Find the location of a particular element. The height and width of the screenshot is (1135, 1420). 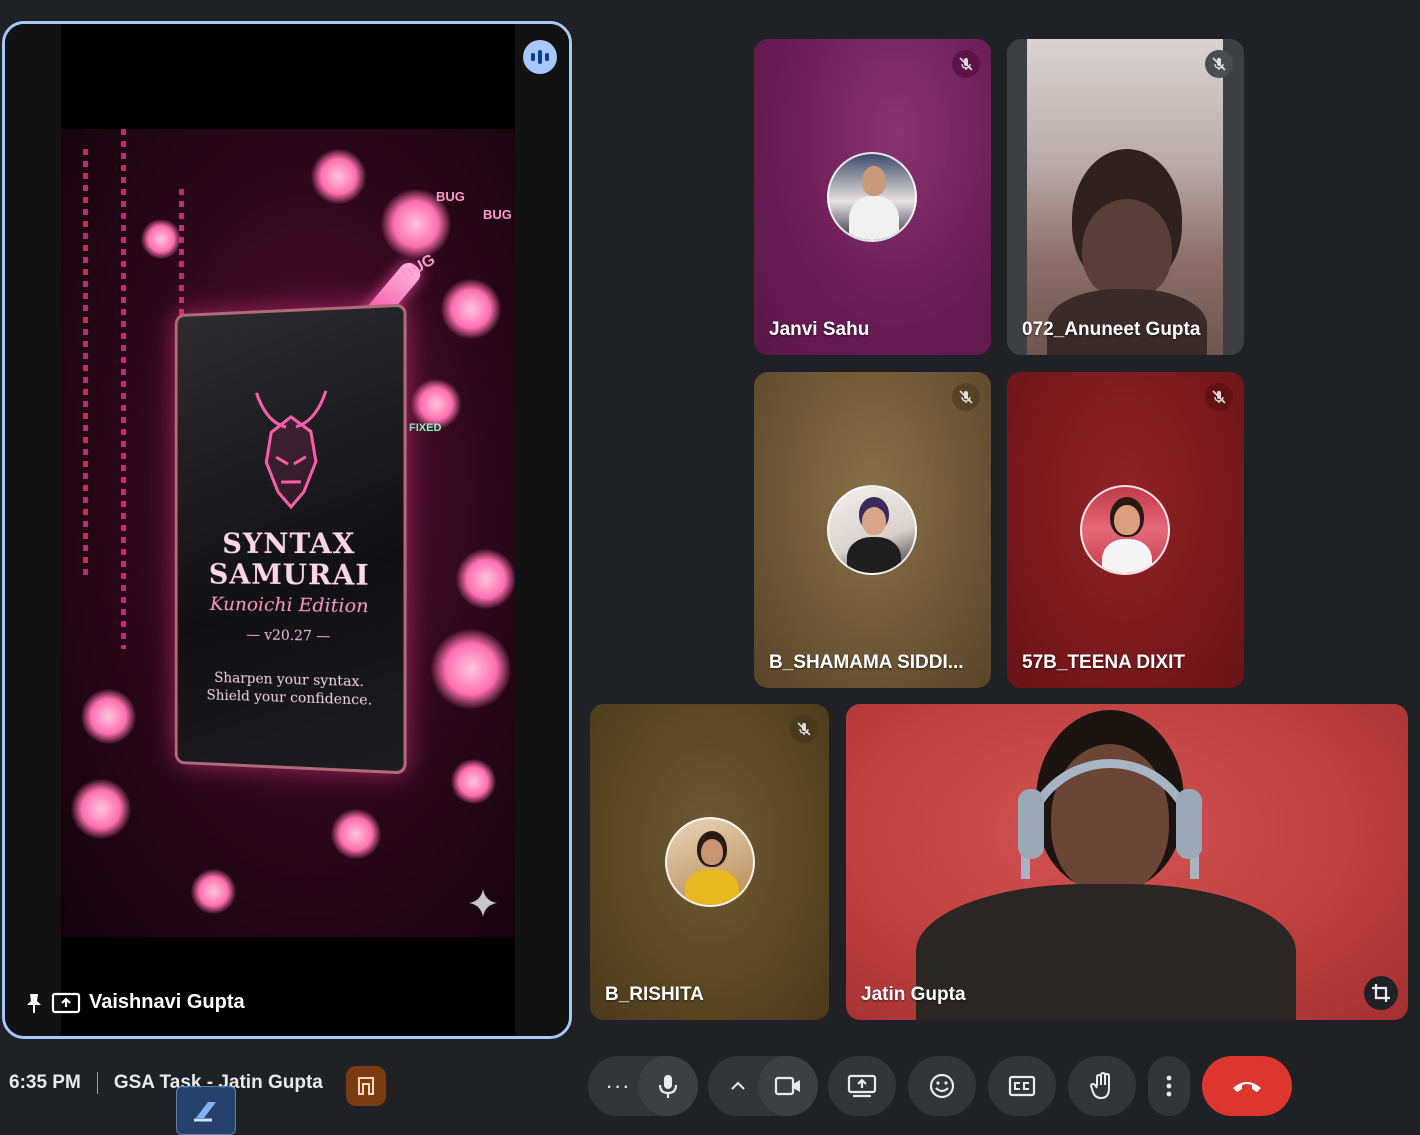

speaking-indicator-icon is located at coordinates (540, 57).